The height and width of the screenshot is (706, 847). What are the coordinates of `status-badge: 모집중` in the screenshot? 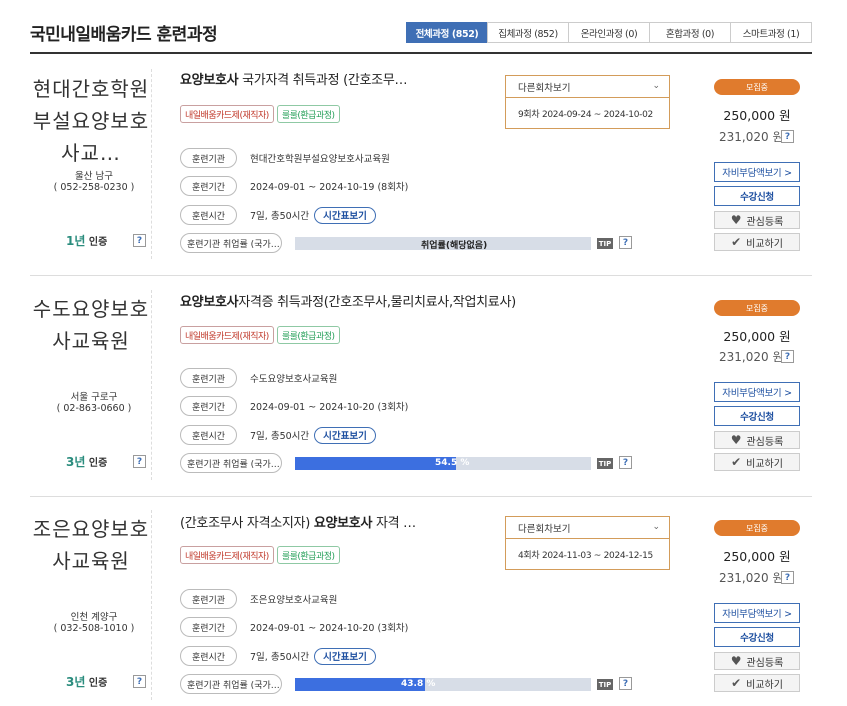 It's located at (757, 87).